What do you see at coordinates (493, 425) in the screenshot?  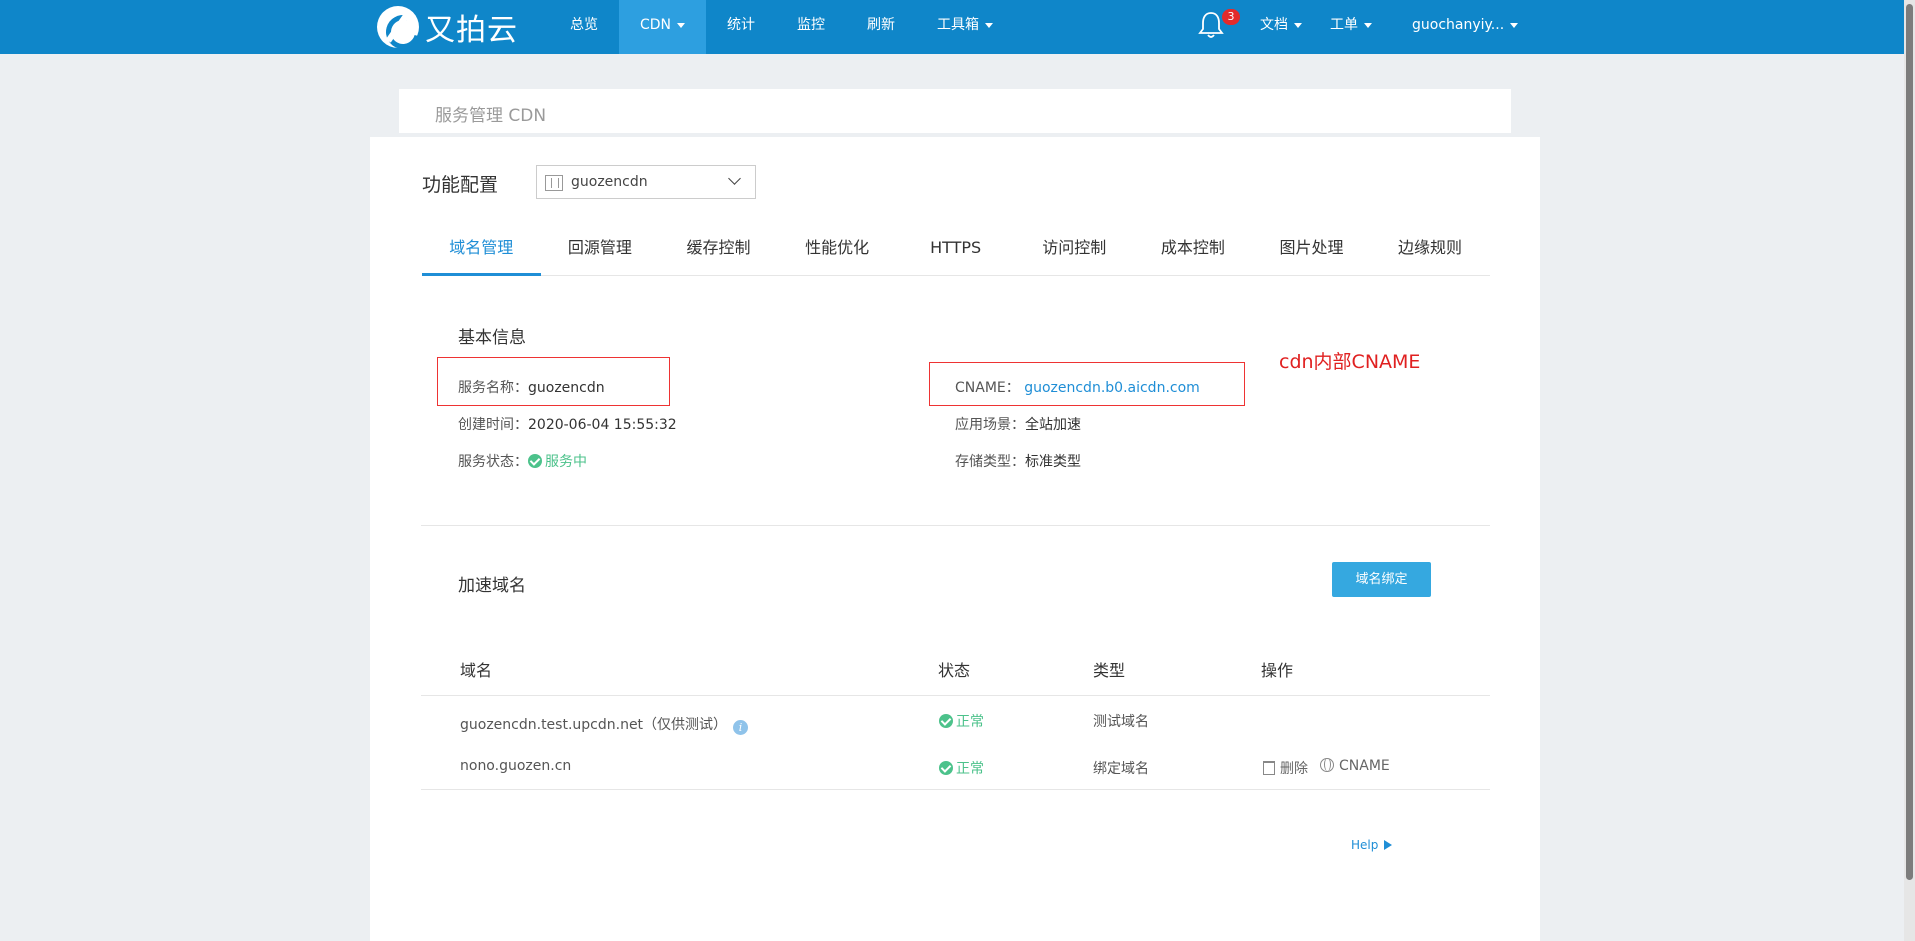 I see `created-label: 创建时间：` at bounding box center [493, 425].